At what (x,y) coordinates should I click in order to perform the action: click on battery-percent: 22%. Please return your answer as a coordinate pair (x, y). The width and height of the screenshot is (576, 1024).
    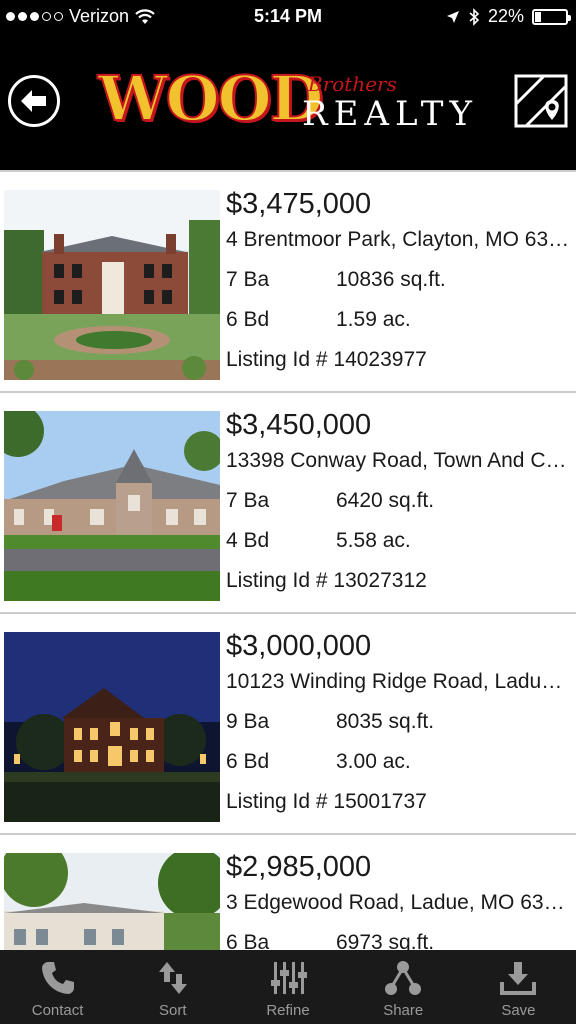
    Looking at the image, I should click on (505, 16).